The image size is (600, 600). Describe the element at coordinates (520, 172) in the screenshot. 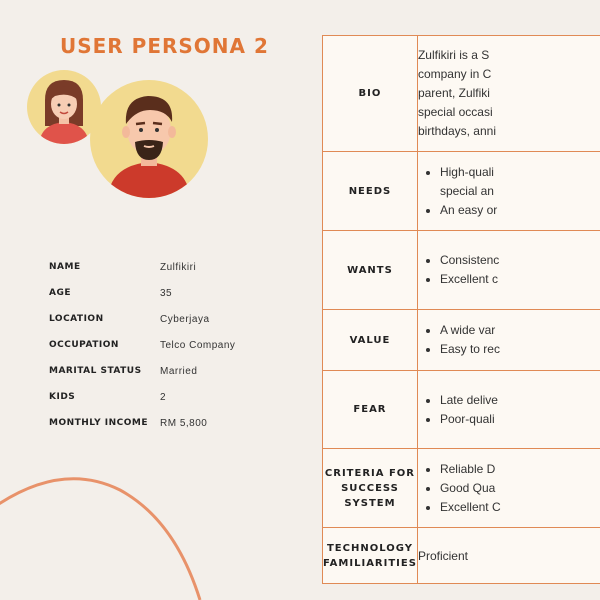

I see `list-item: High-quali` at that location.